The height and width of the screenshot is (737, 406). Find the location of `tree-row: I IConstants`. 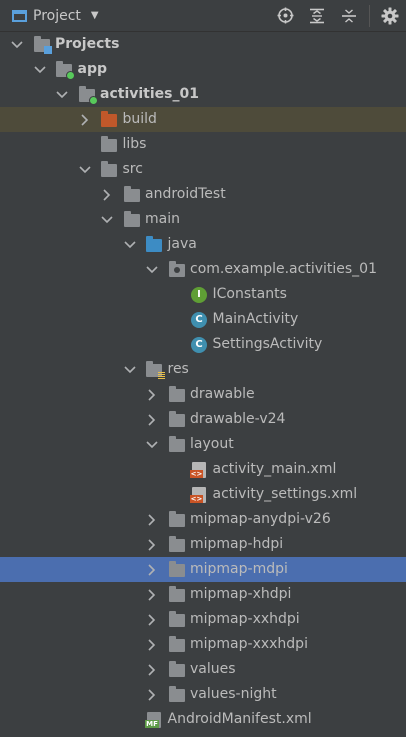

tree-row: I IConstants is located at coordinates (203, 294).